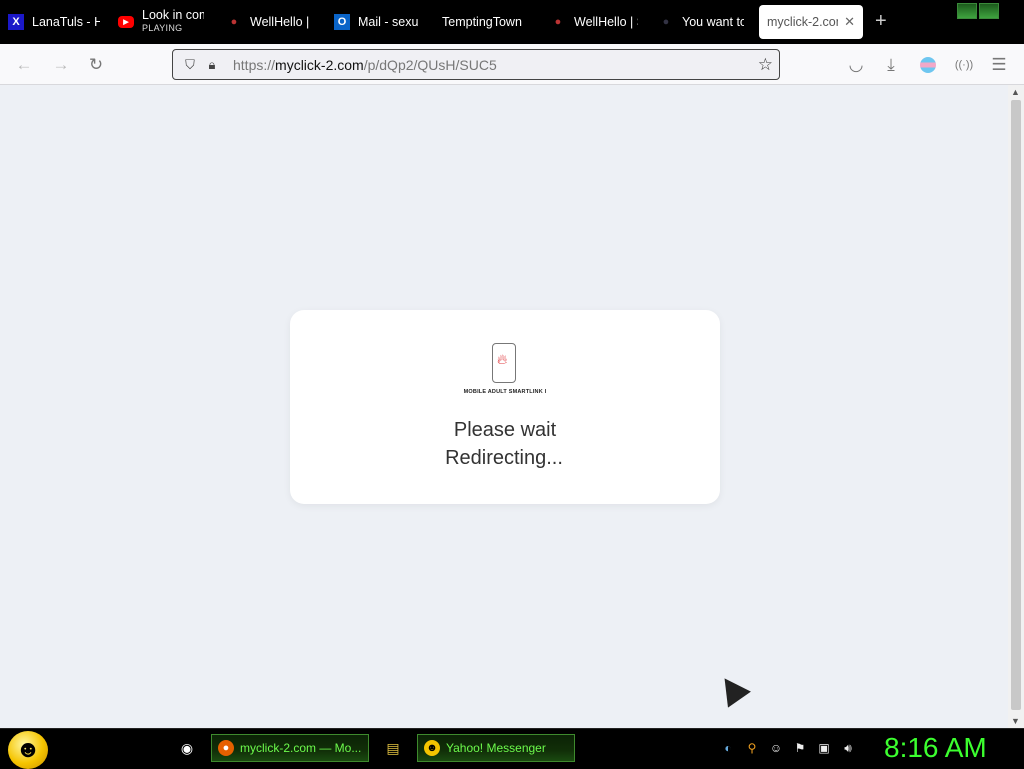 The image size is (1024, 769). Describe the element at coordinates (226, 748) in the screenshot. I see `firefox-icon: ●` at that location.